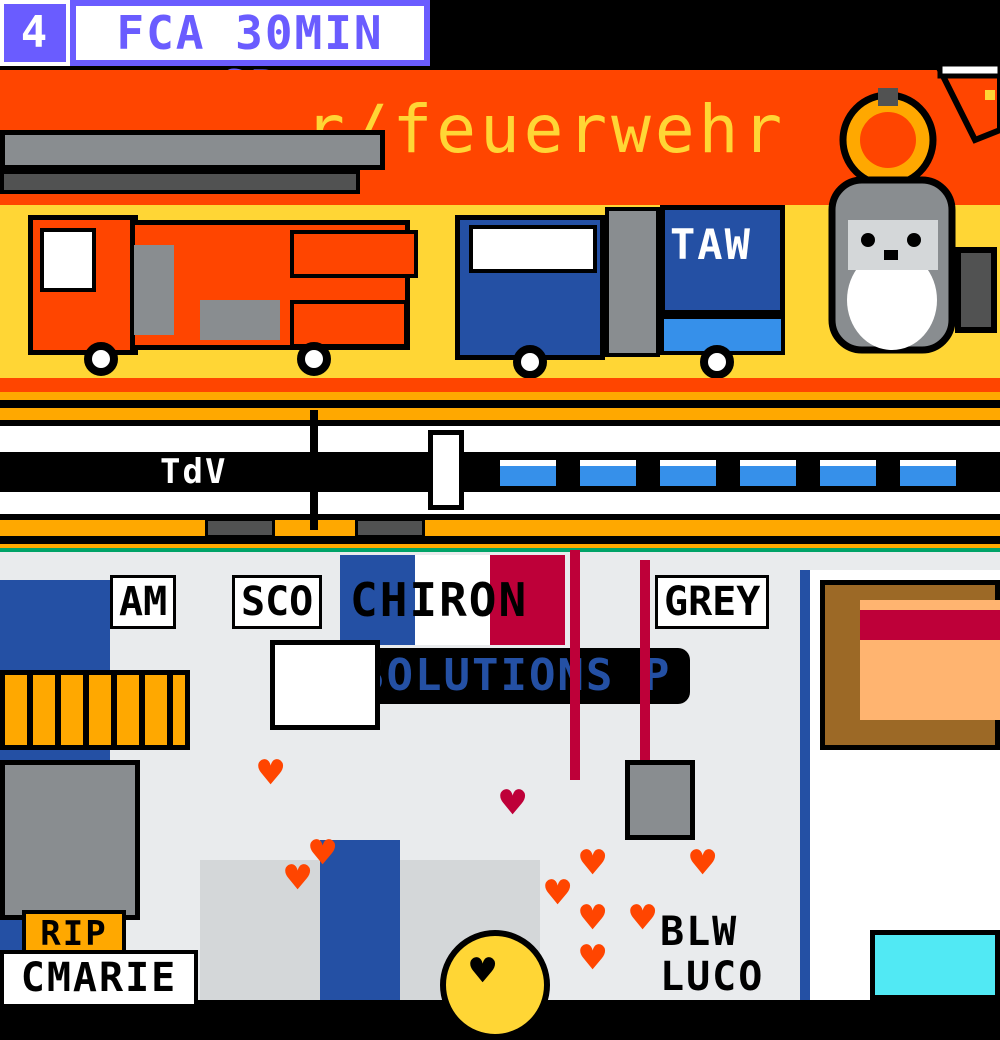 The image size is (1000, 1040). Describe the element at coordinates (35, 33) in the screenshot. I see `number-badge: 4` at that location.